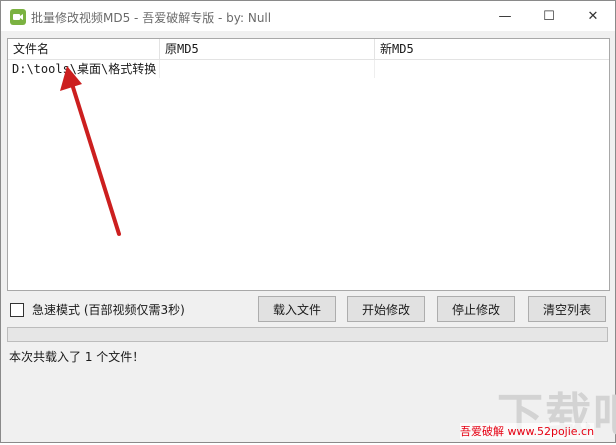 The image size is (616, 445). I want to click on status-text: 本次共载入了 1 个文件！, so click(77, 357).